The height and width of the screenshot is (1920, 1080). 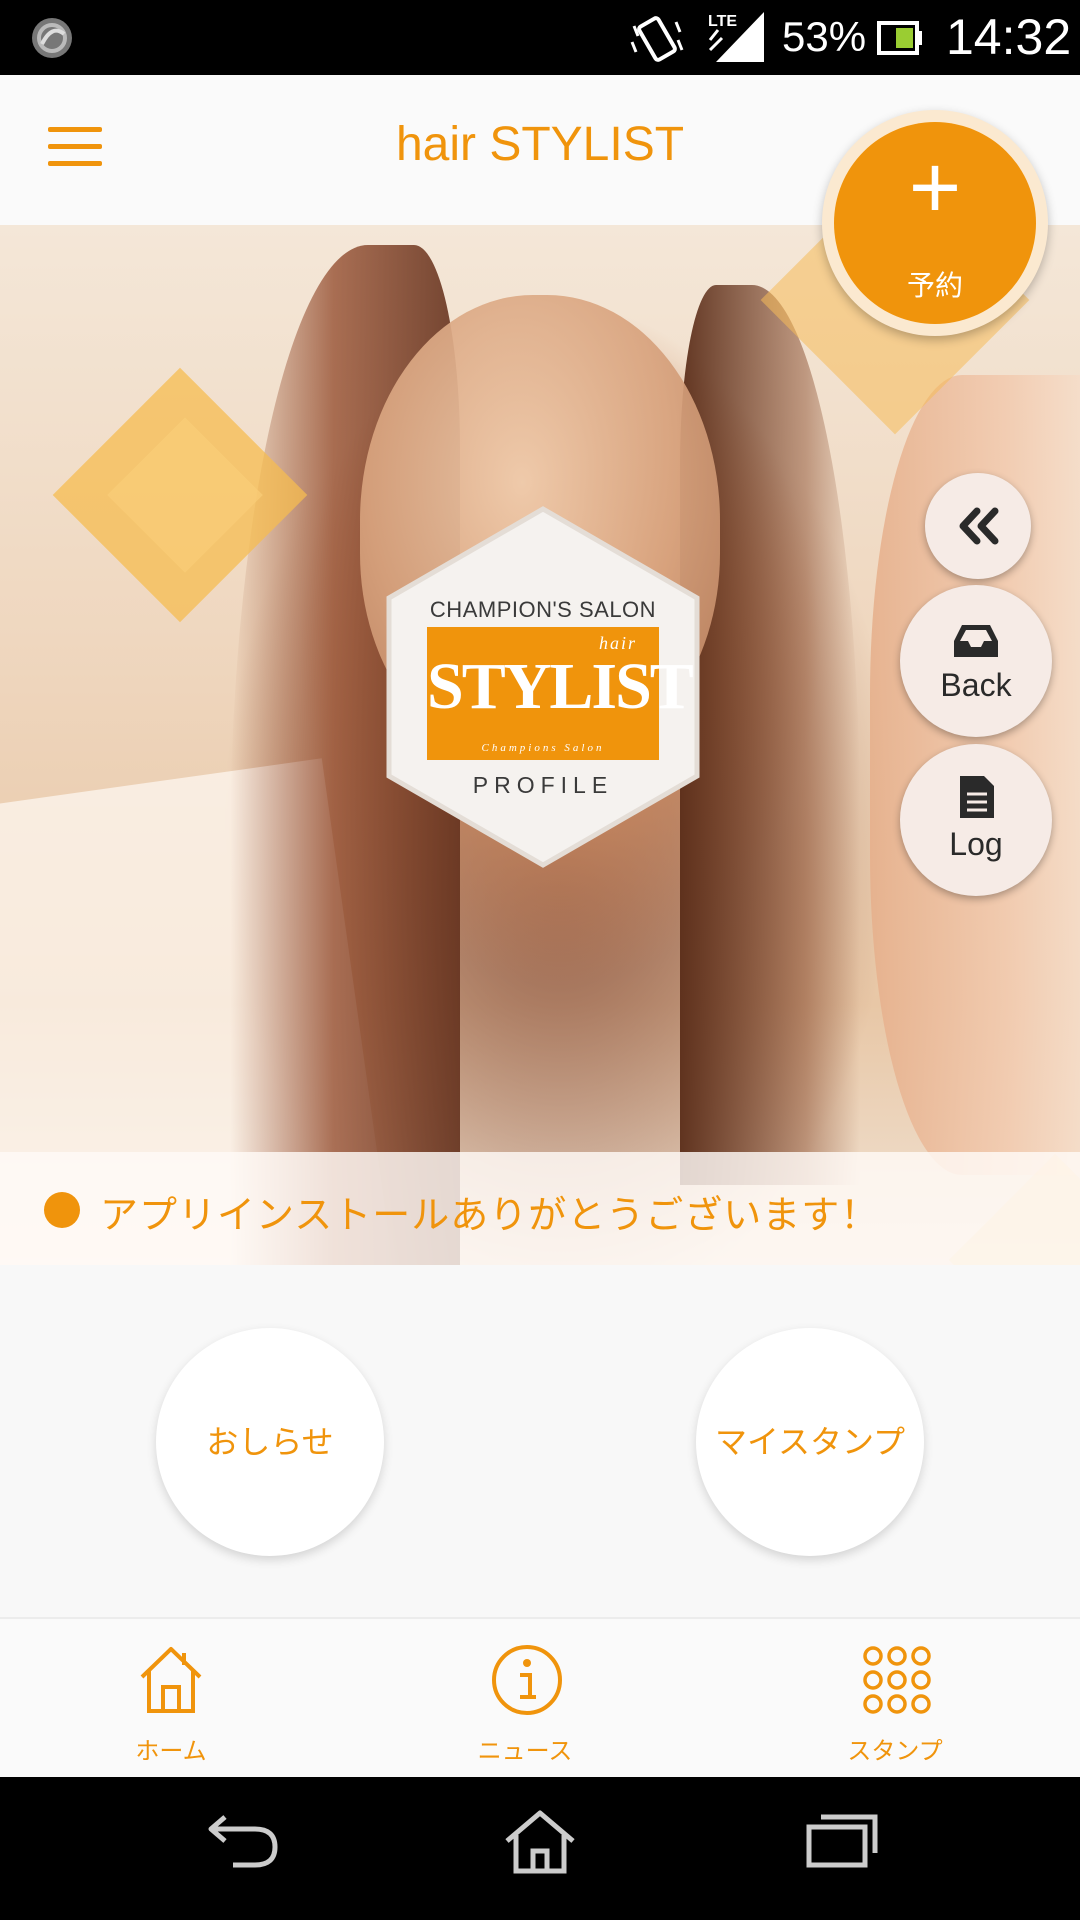 What do you see at coordinates (490, 1215) in the screenshot?
I see `welcome-message: アプリインストールありがとうございます！` at bounding box center [490, 1215].